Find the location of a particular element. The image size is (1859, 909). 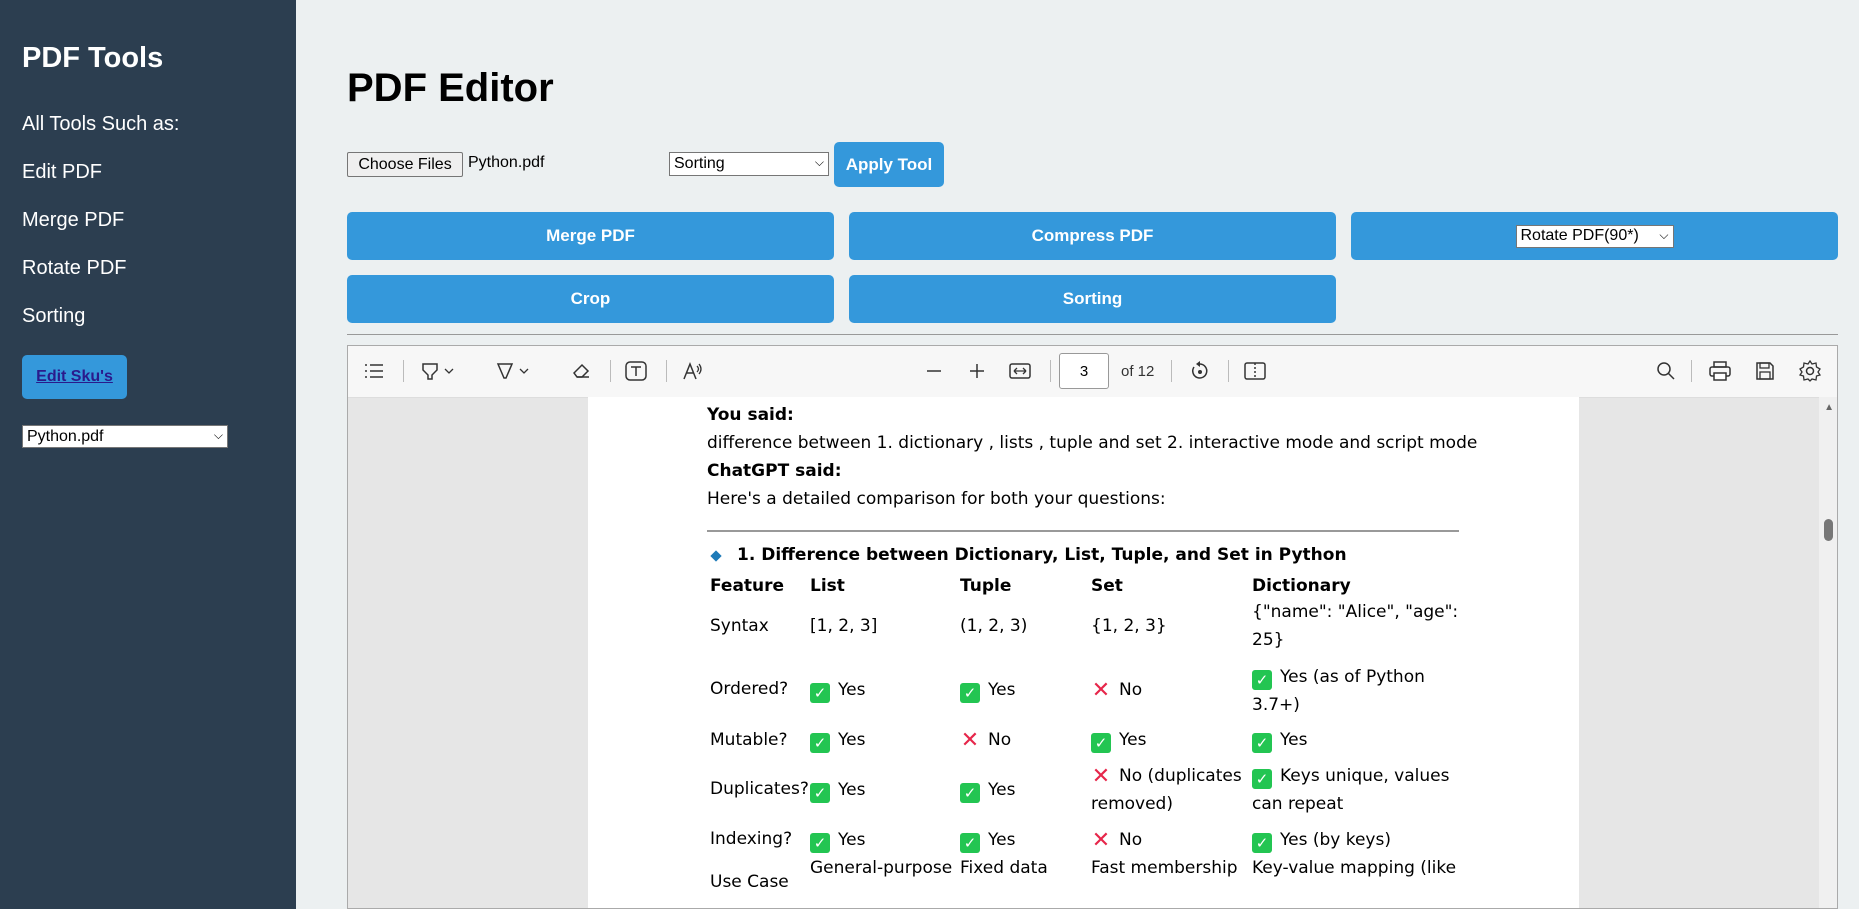

duplicates-set-line2: removed) is located at coordinates (1132, 804).